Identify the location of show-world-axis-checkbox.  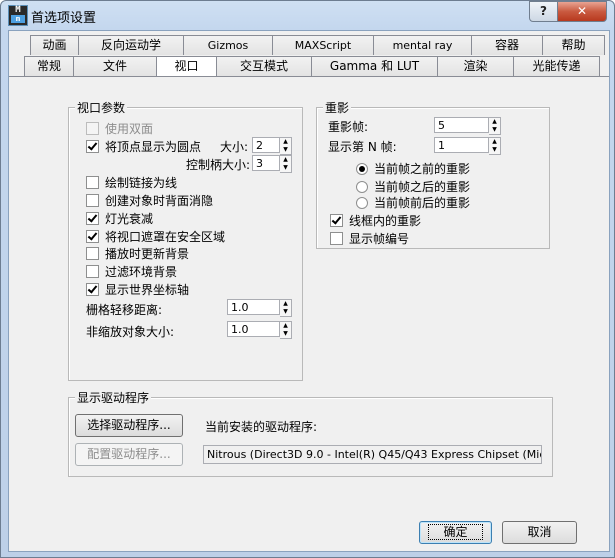
(92, 289).